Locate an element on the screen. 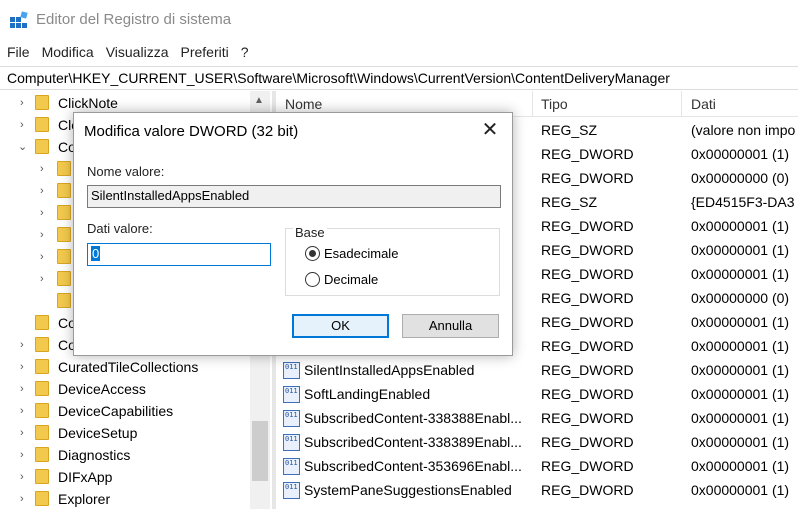 Image resolution: width=798 pixels, height=509 pixels. tree-item: › DeviceCapabilities is located at coordinates (125, 411).